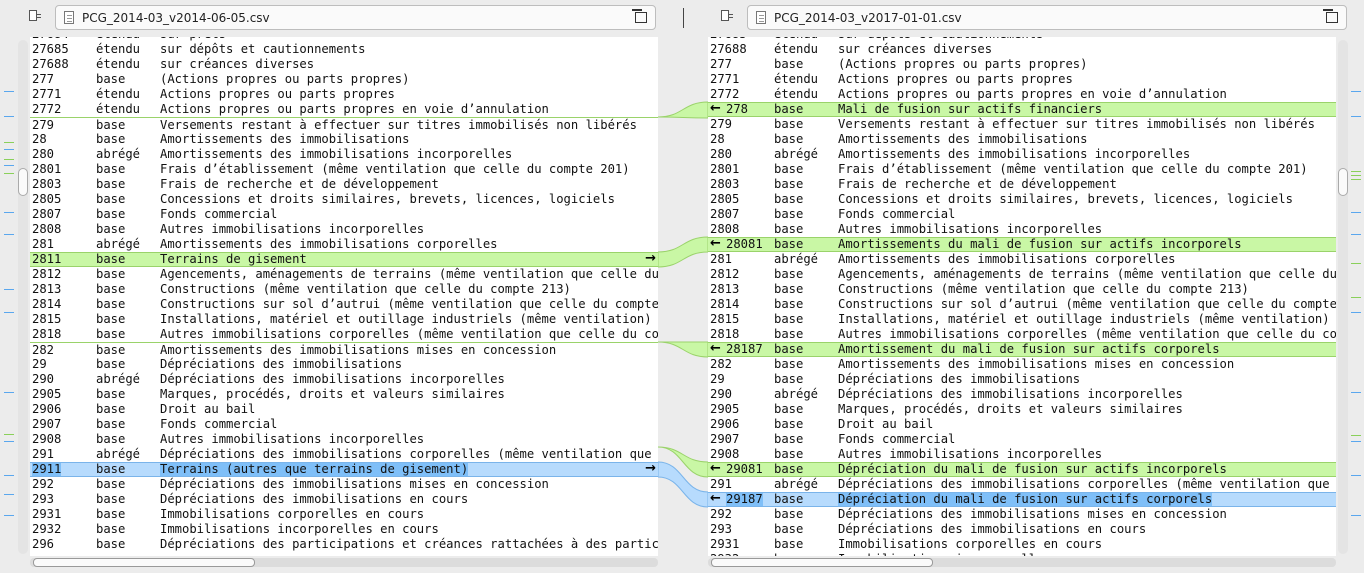  What do you see at coordinates (1343, 182) in the screenshot?
I see `right-vertical-scroll-thumb` at bounding box center [1343, 182].